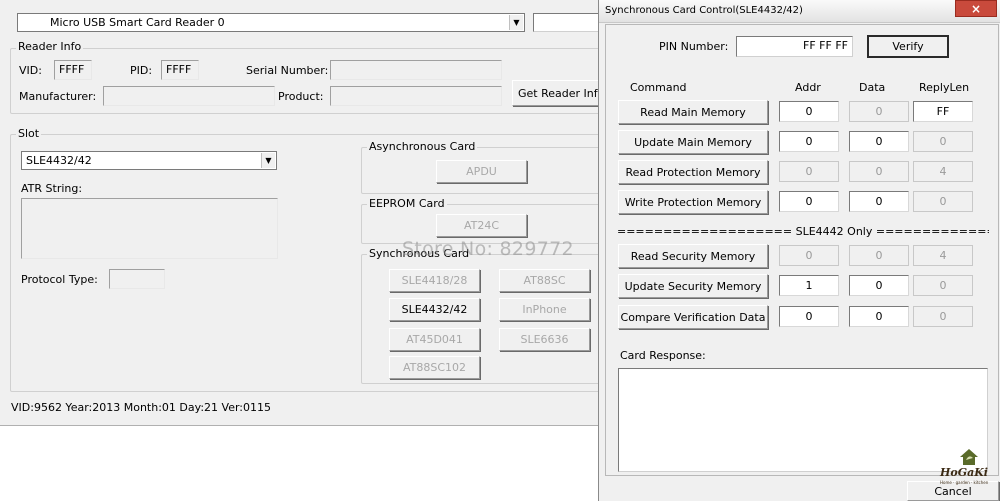 The height and width of the screenshot is (501, 1000). I want to click on close-icon: ×, so click(976, 8).